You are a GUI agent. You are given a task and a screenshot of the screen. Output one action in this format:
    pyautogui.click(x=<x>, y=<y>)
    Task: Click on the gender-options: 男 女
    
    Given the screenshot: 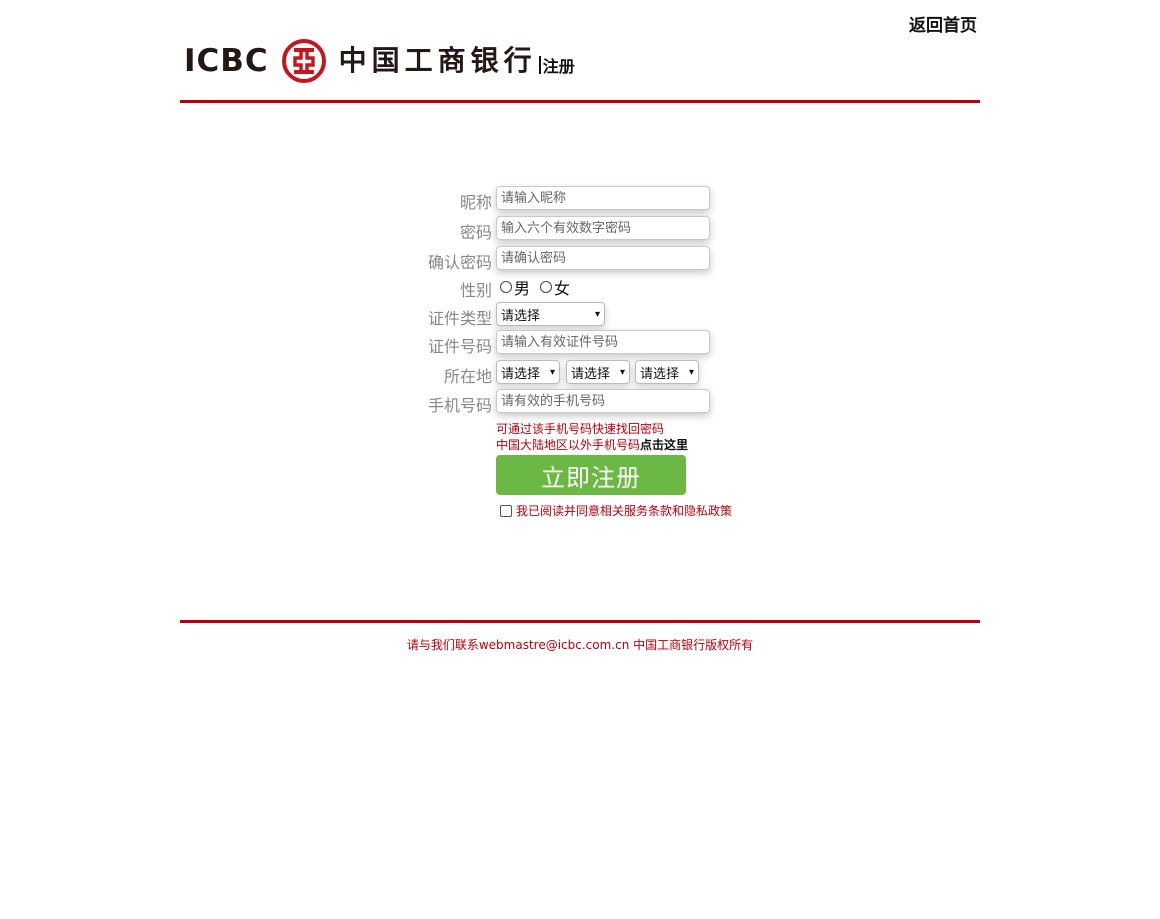 What is the action you would take?
    pyautogui.click(x=540, y=287)
    